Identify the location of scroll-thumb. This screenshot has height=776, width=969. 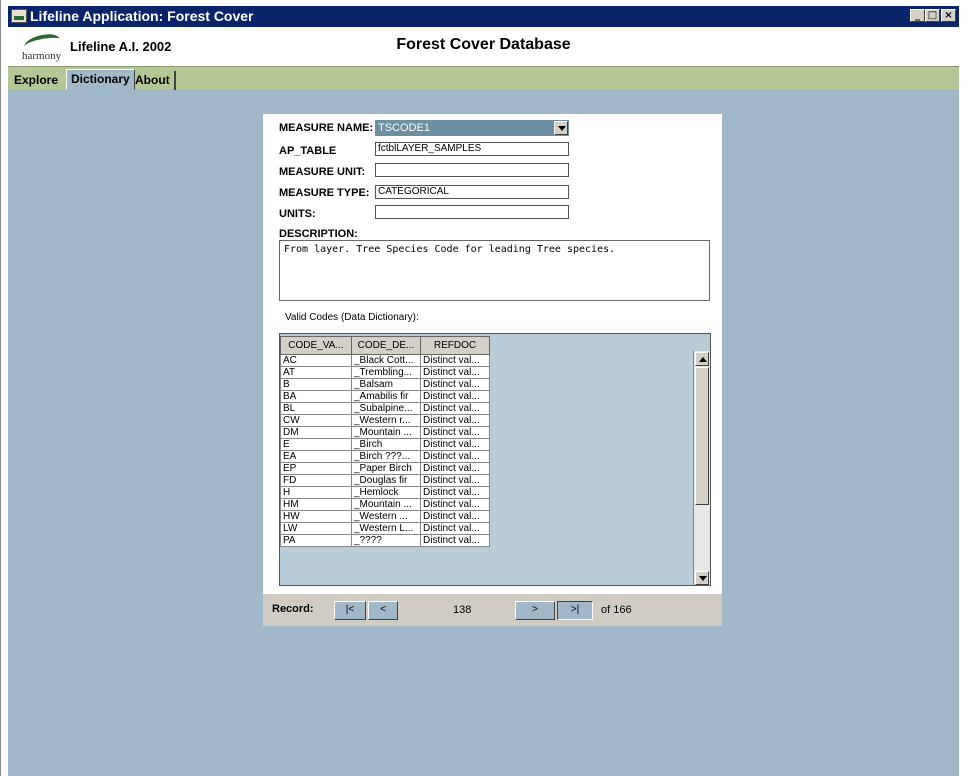
(702, 436).